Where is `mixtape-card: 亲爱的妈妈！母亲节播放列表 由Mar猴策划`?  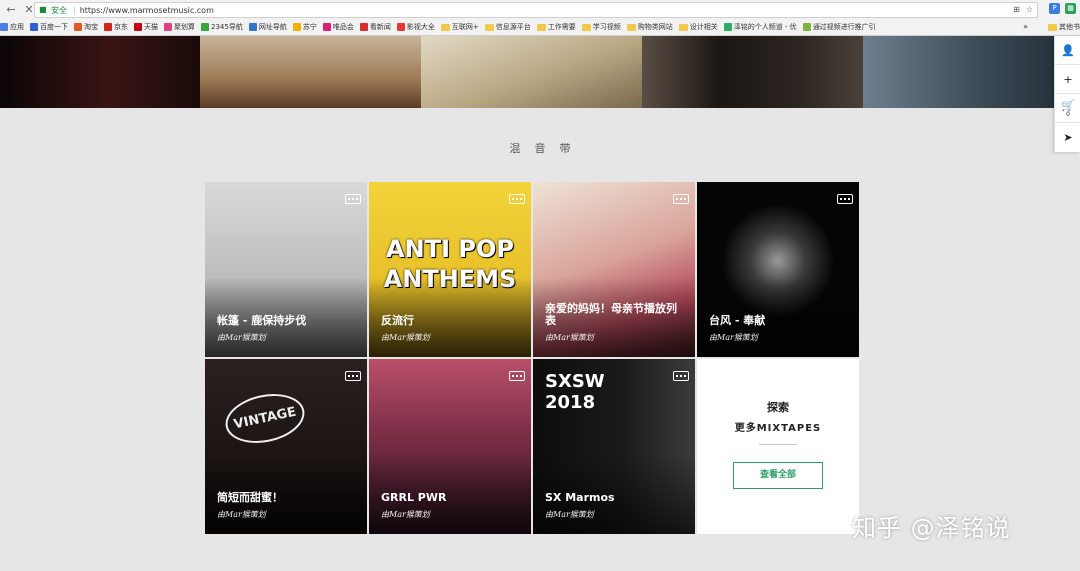
mixtape-card: 亲爱的妈妈！母亲节播放列表 由Mar猴策划 is located at coordinates (614, 269).